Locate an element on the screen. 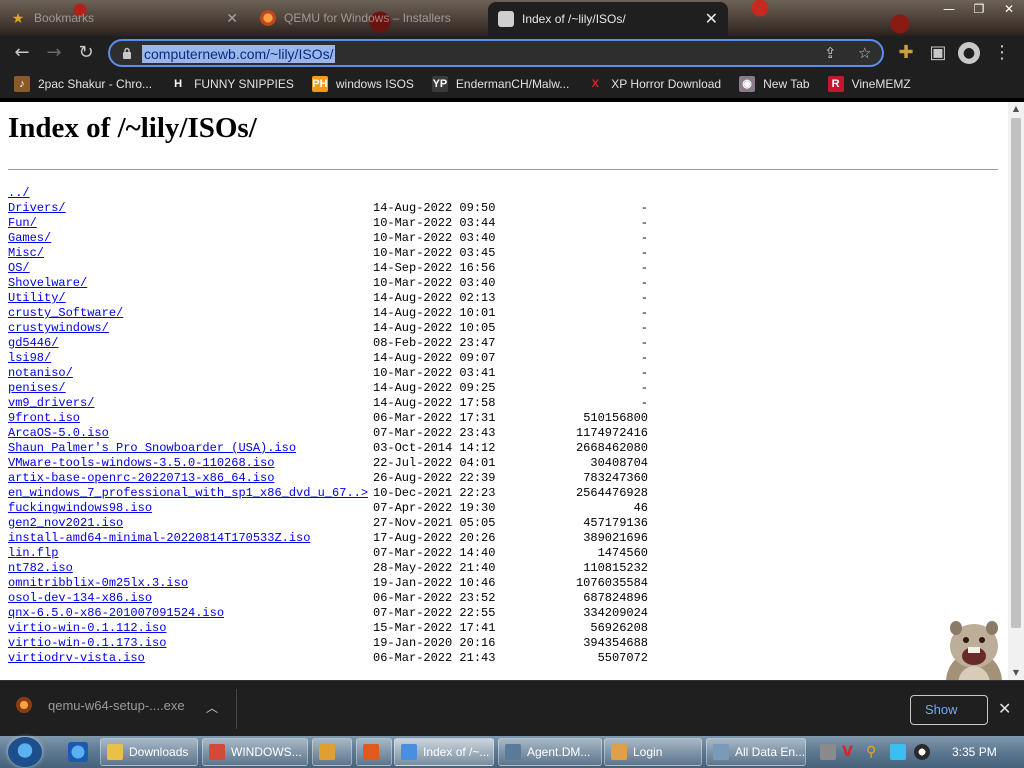  file-link: vm9_drivers/ is located at coordinates (51, 403).